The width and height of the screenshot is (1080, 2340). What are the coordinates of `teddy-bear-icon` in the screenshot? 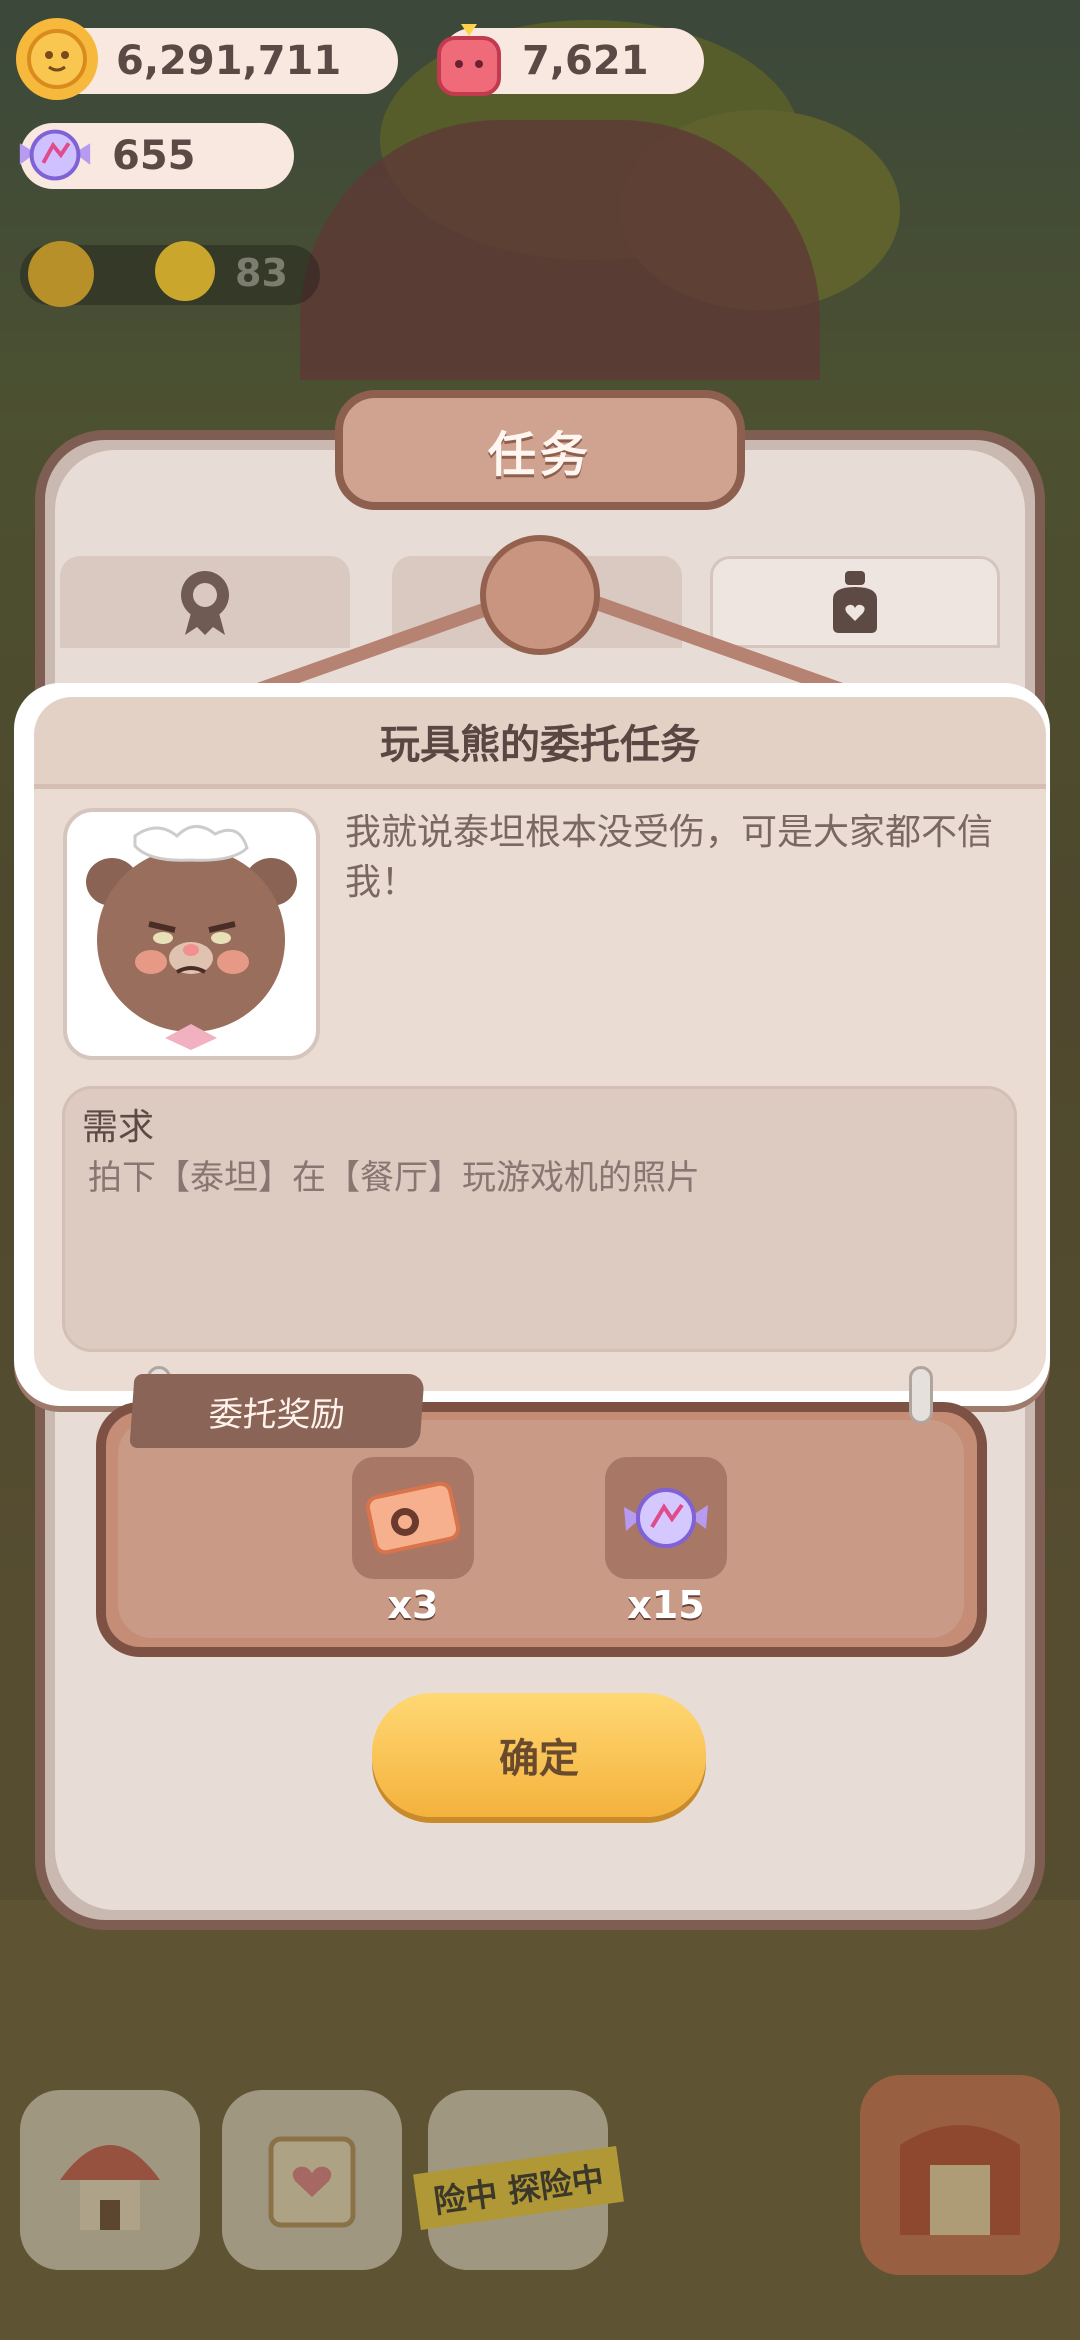 It's located at (191, 937).